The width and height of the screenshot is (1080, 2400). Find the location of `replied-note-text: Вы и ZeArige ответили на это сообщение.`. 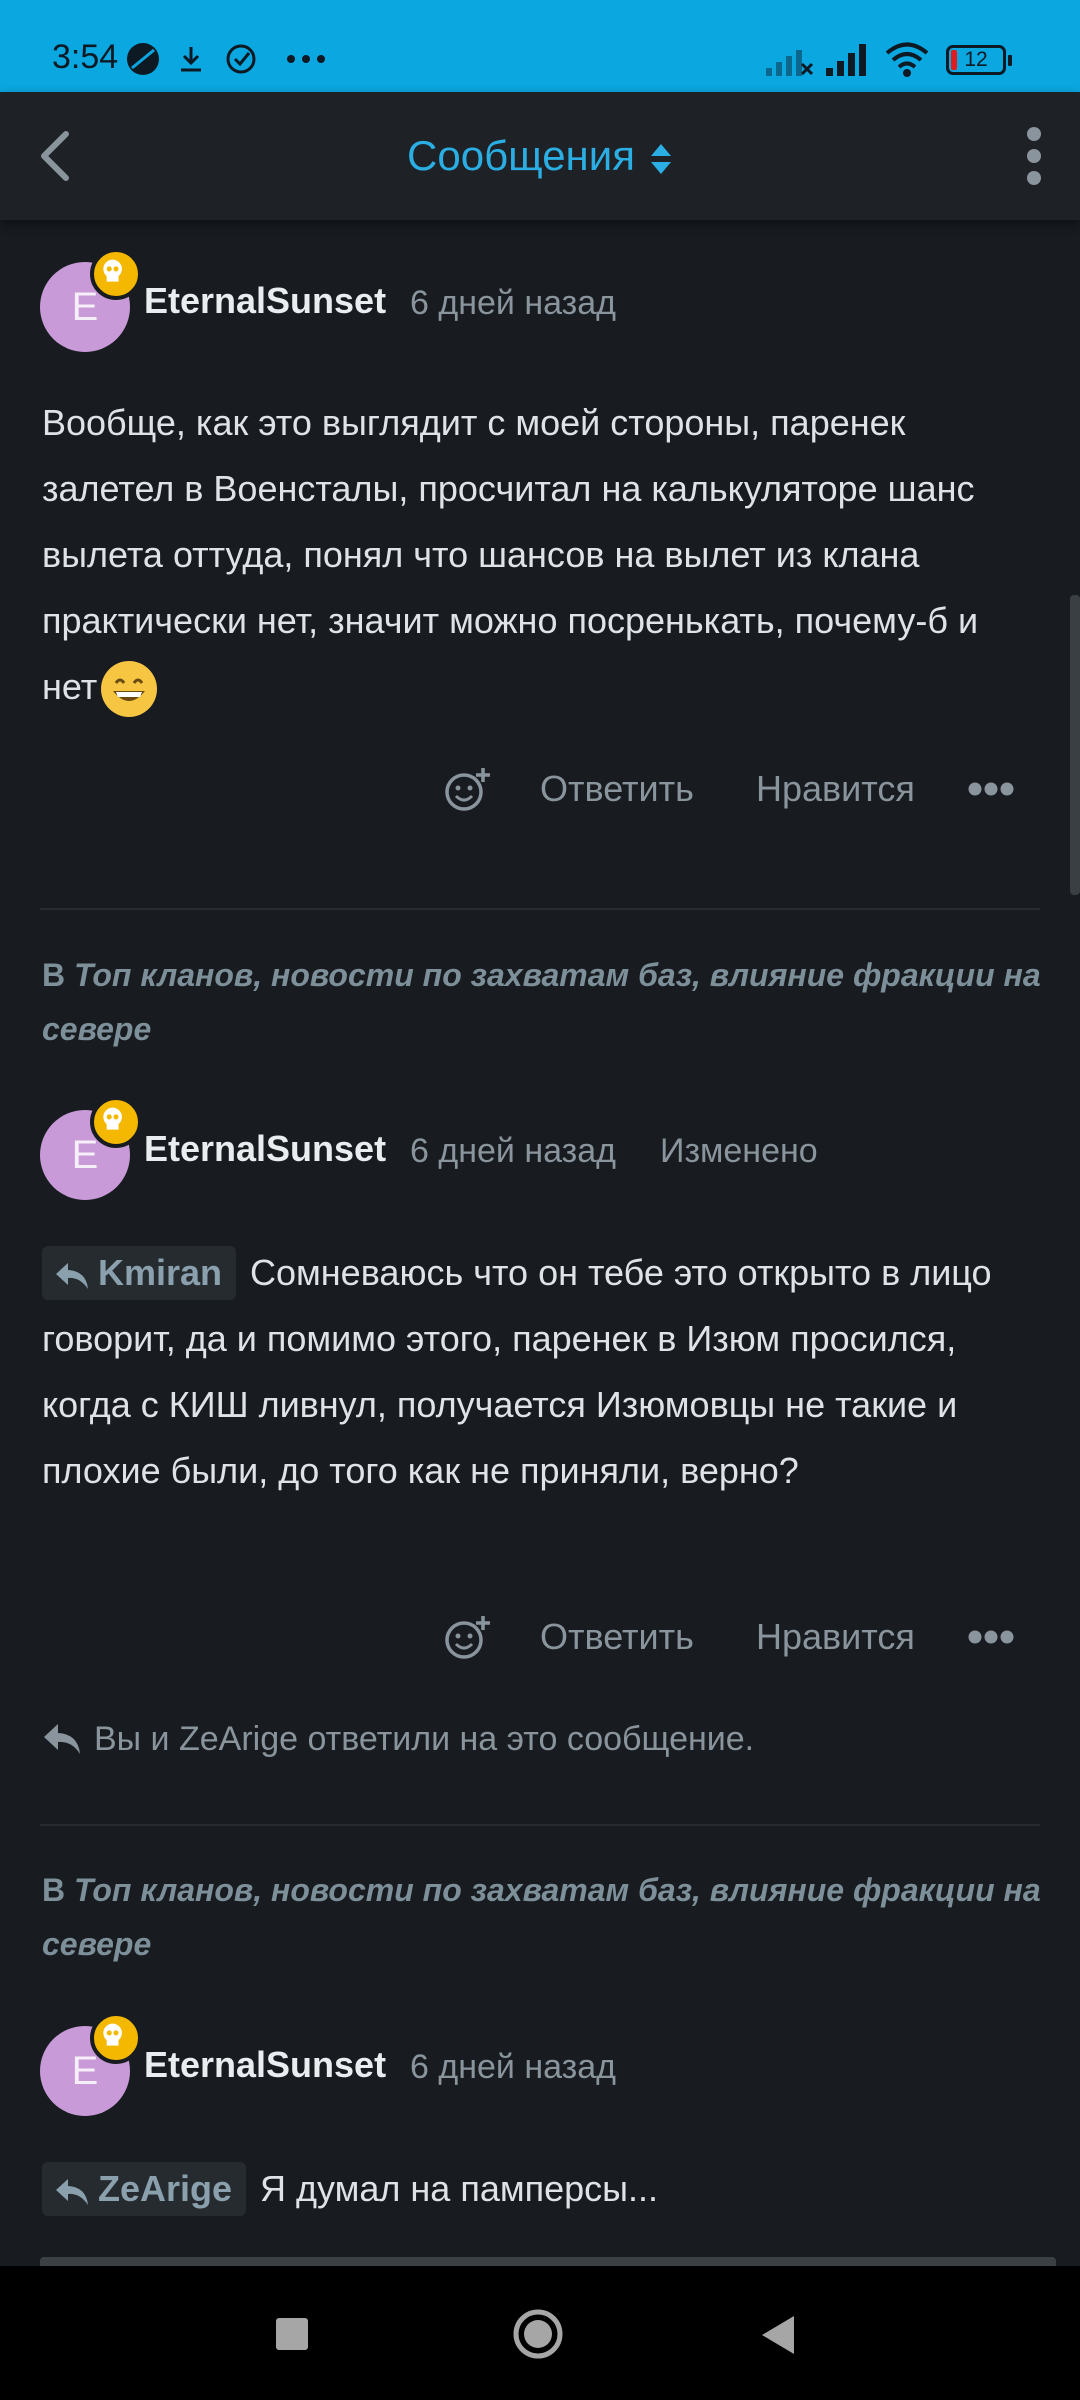

replied-note-text: Вы и ZeArige ответили на это сообщение. is located at coordinates (424, 1739).